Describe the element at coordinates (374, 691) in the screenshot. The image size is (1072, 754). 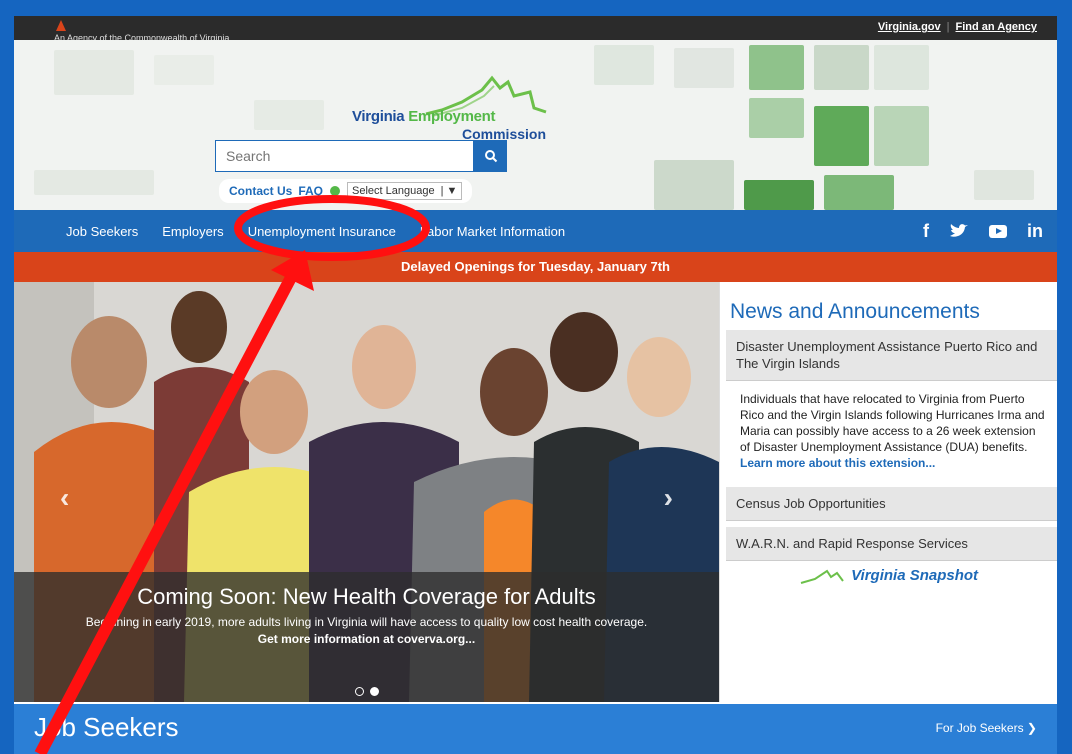
I see `carousel-dot-active` at that location.